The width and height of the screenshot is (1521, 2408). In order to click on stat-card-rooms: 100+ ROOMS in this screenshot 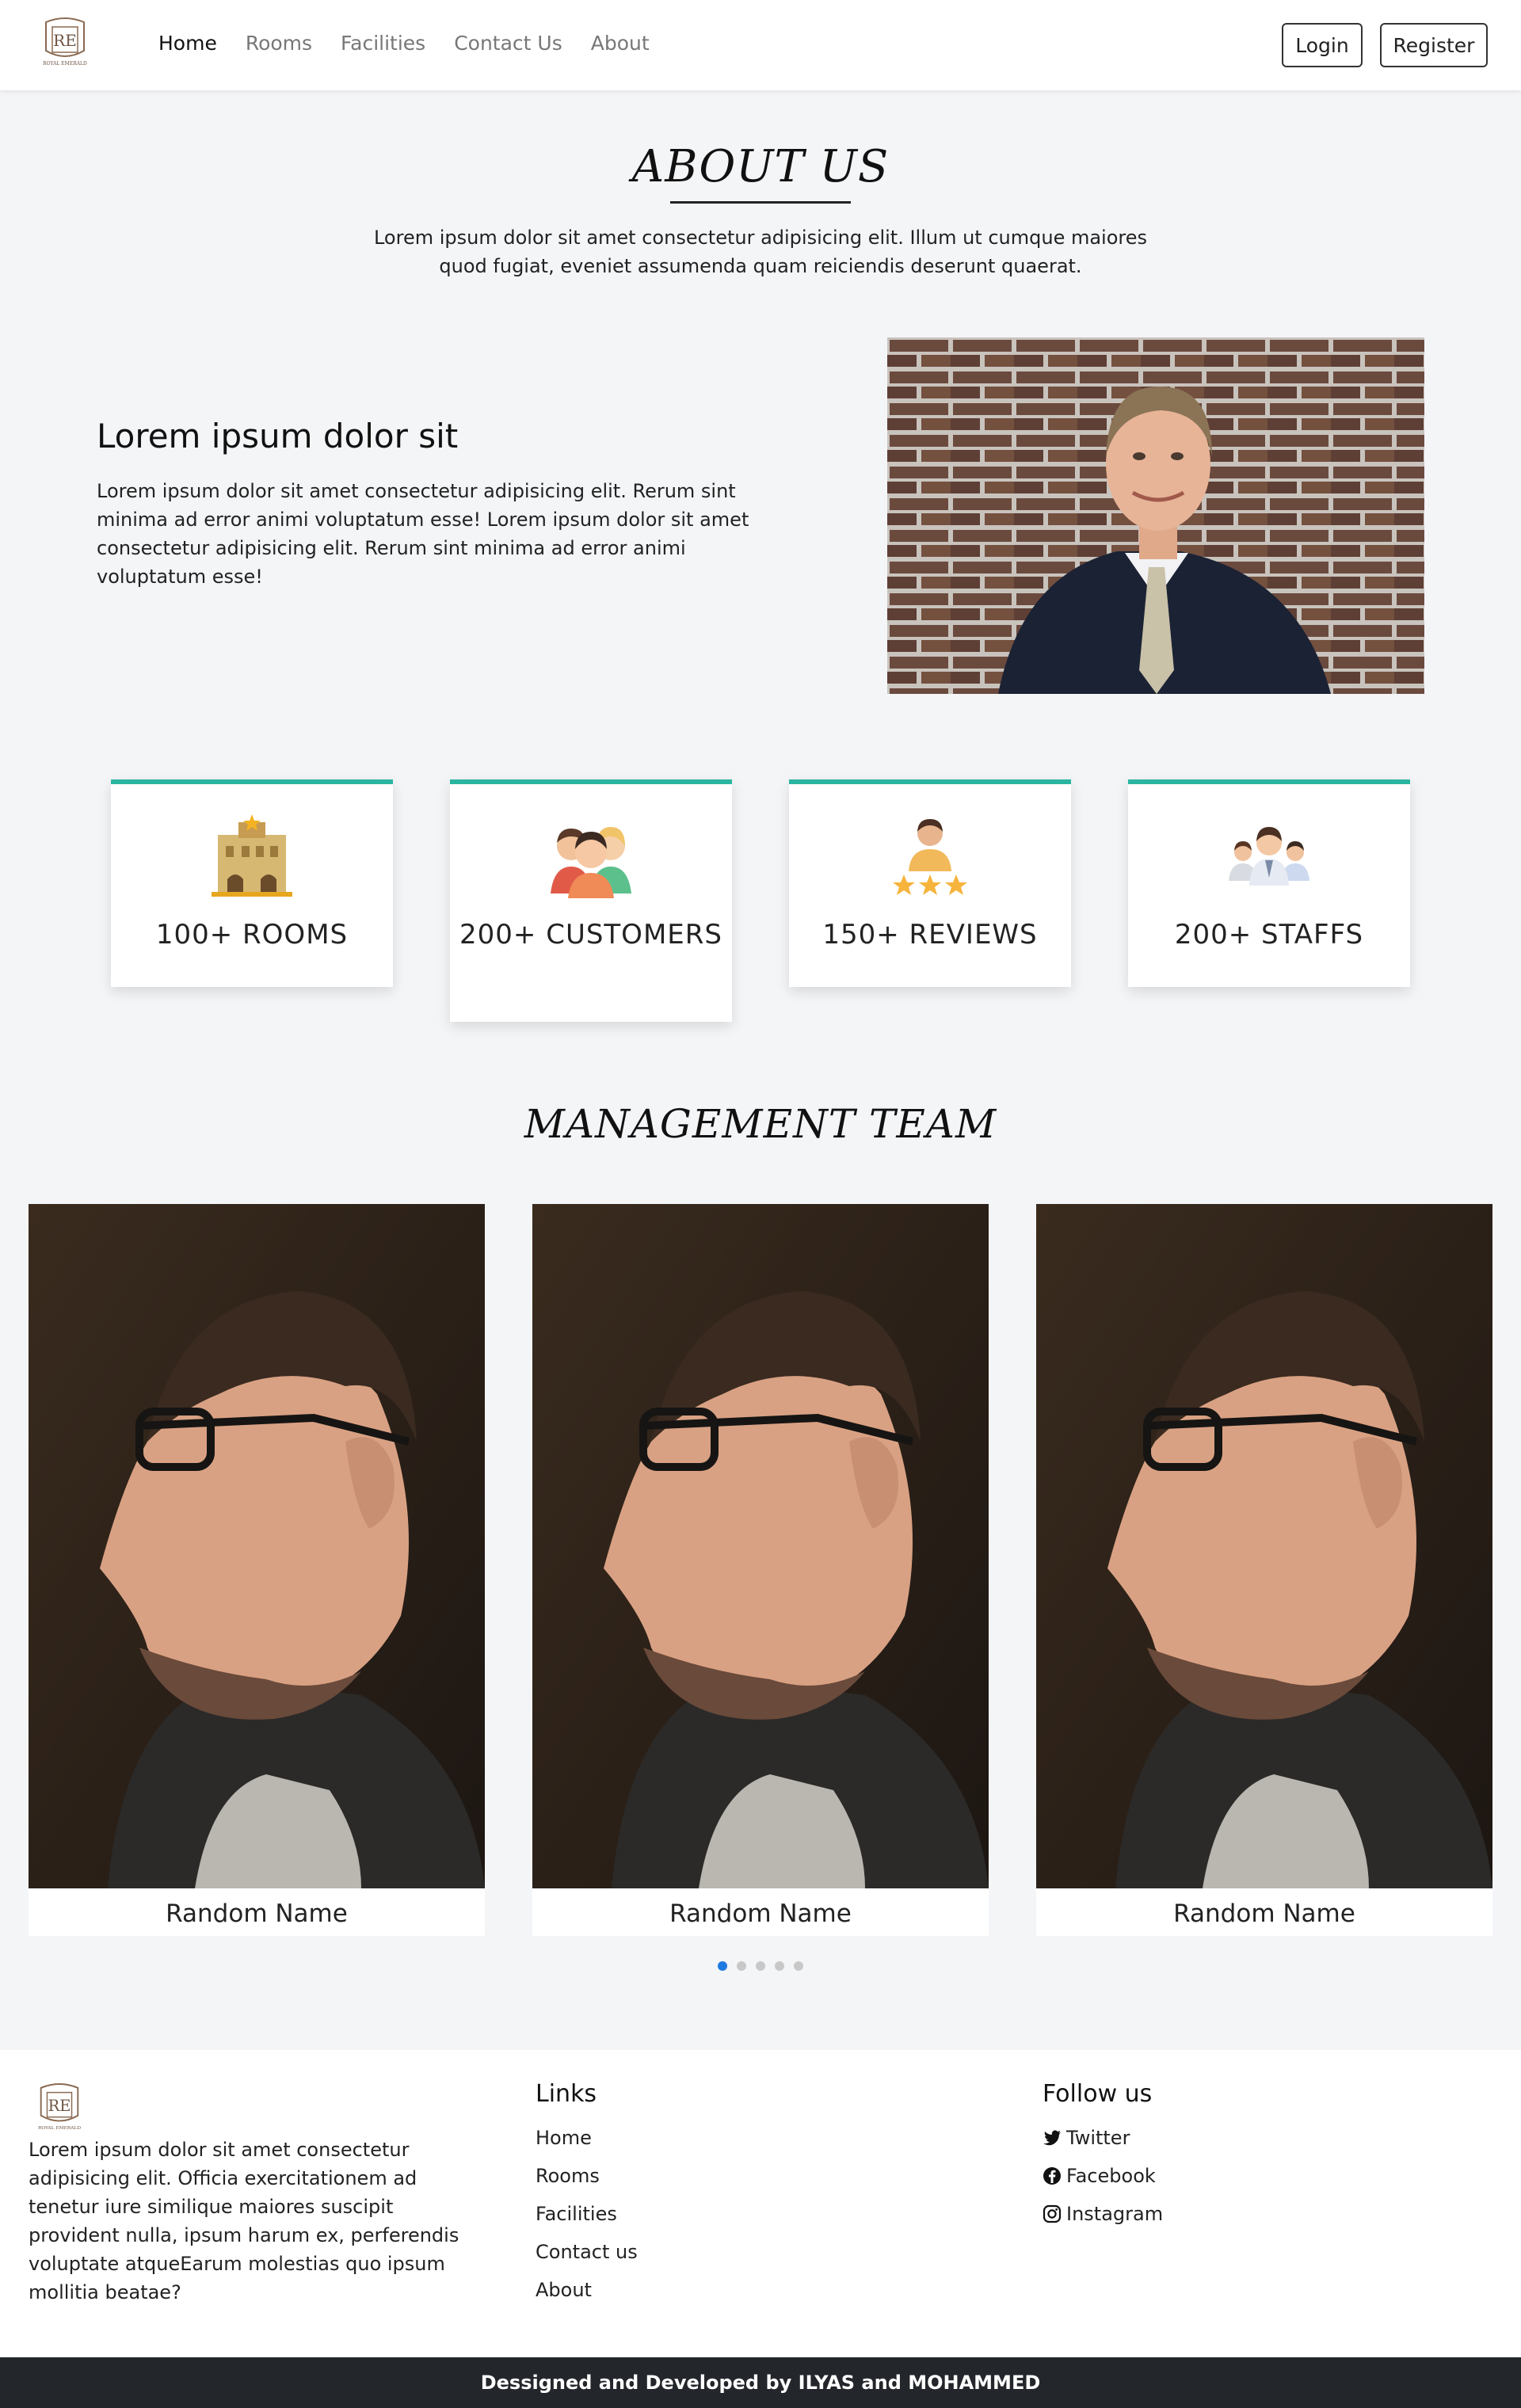, I will do `click(252, 883)`.